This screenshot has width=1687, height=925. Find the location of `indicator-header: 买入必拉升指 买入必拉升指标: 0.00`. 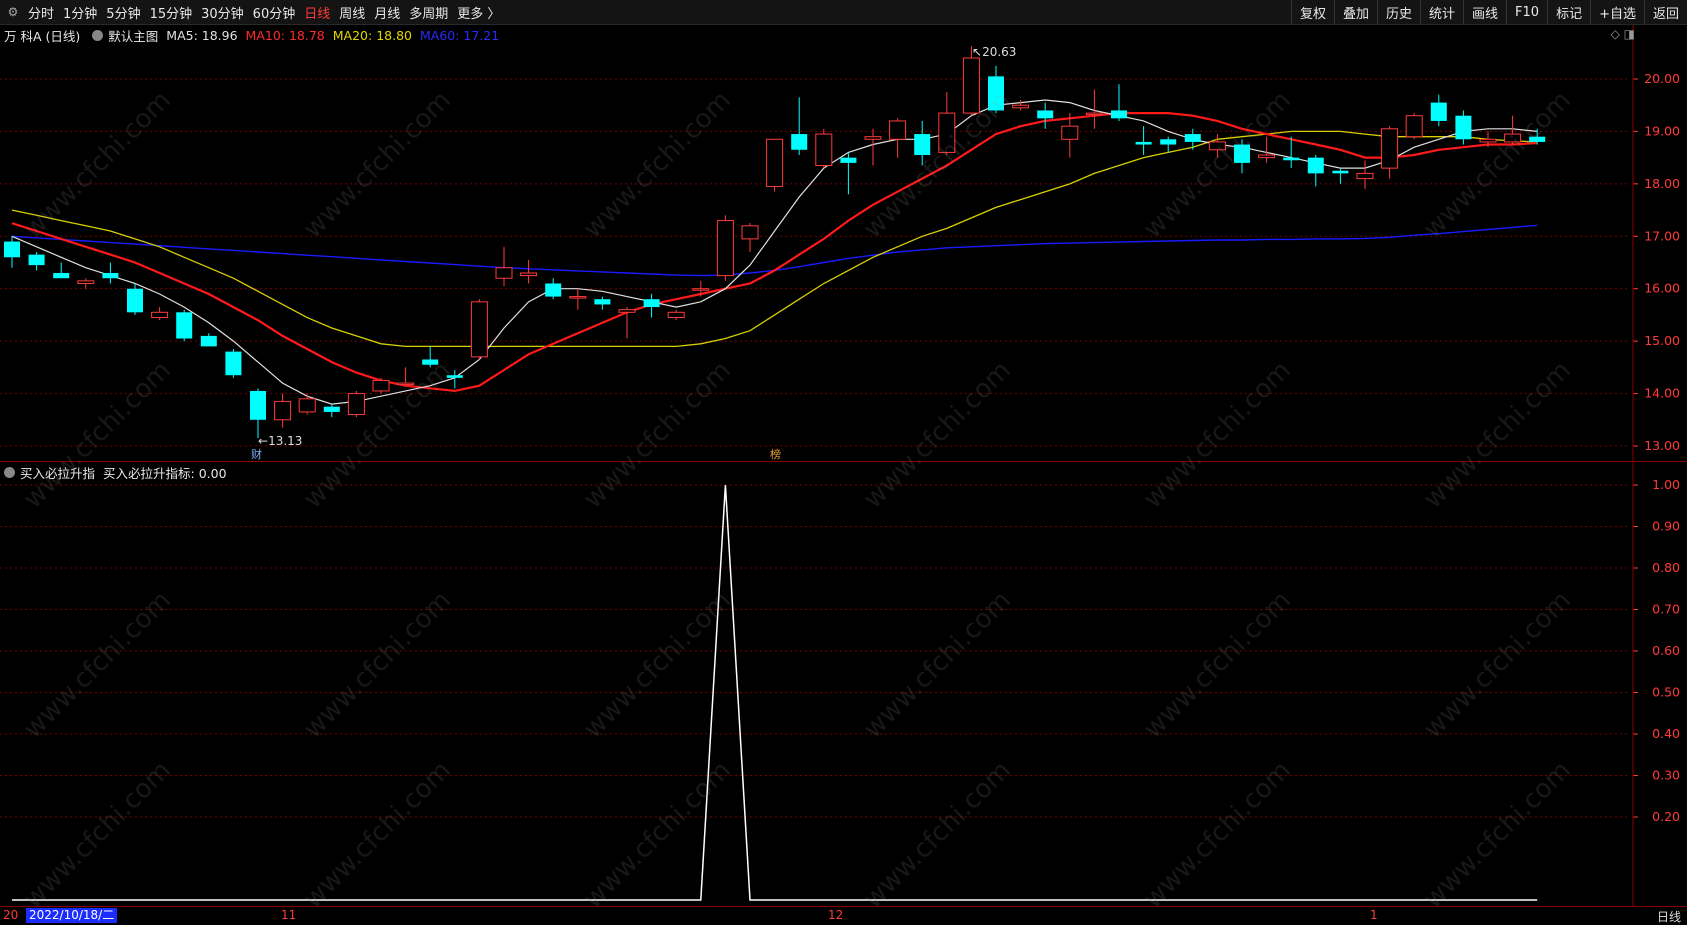

indicator-header: 买入必拉升指 买入必拉升指标: 0.00 is located at coordinates (119, 472).